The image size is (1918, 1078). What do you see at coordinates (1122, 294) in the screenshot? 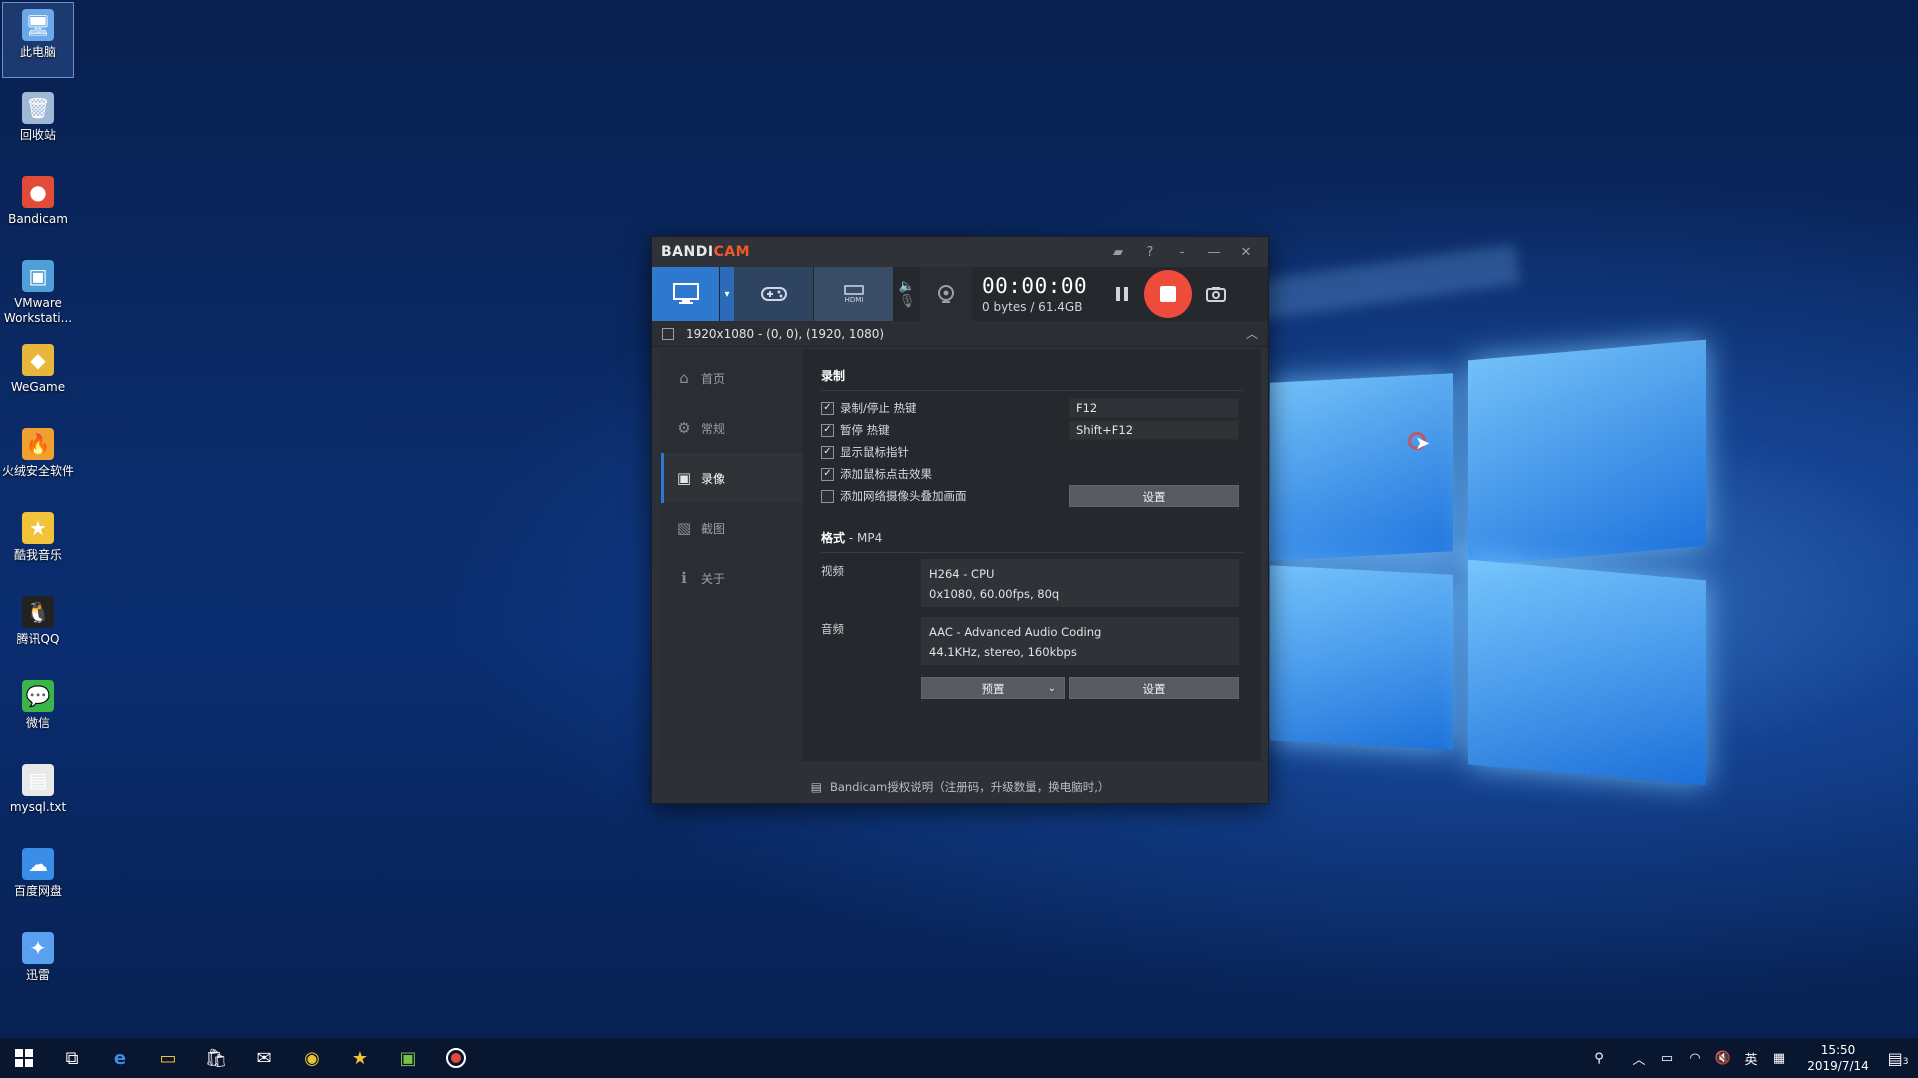
I see `pause-button` at bounding box center [1122, 294].